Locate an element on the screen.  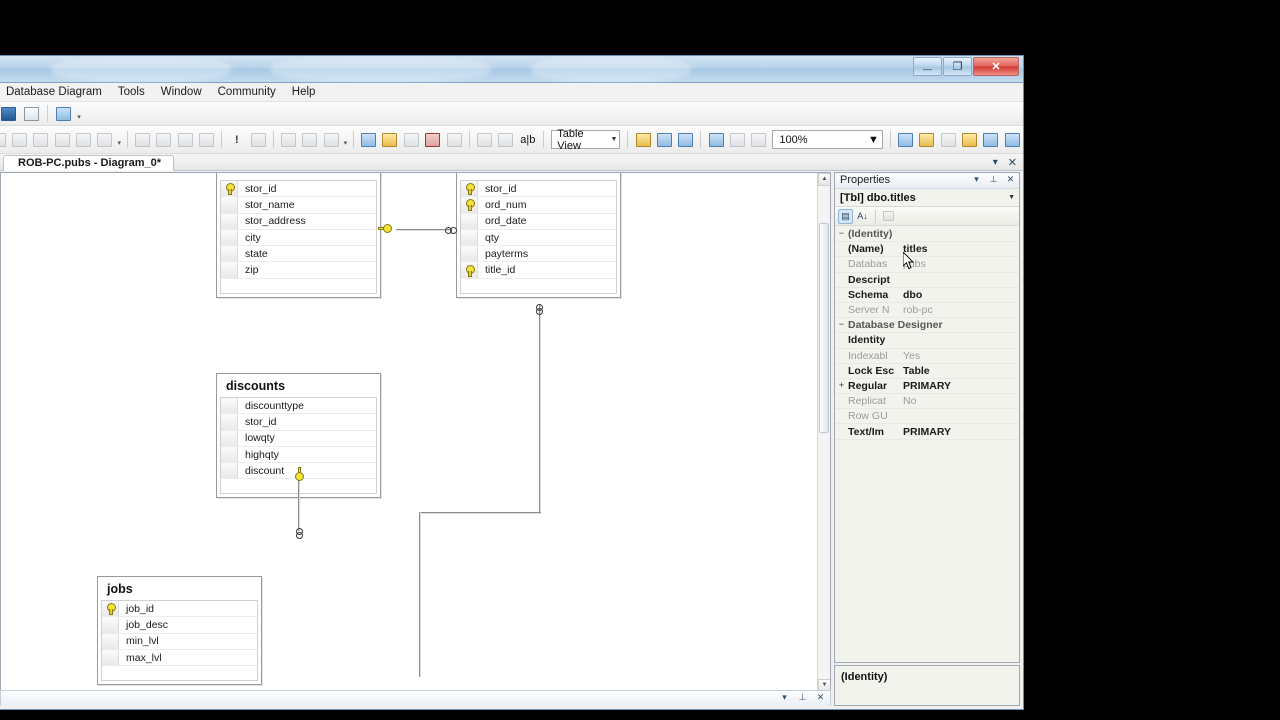
property-row: Server N rob-pc is located at coordinates (927, 311).